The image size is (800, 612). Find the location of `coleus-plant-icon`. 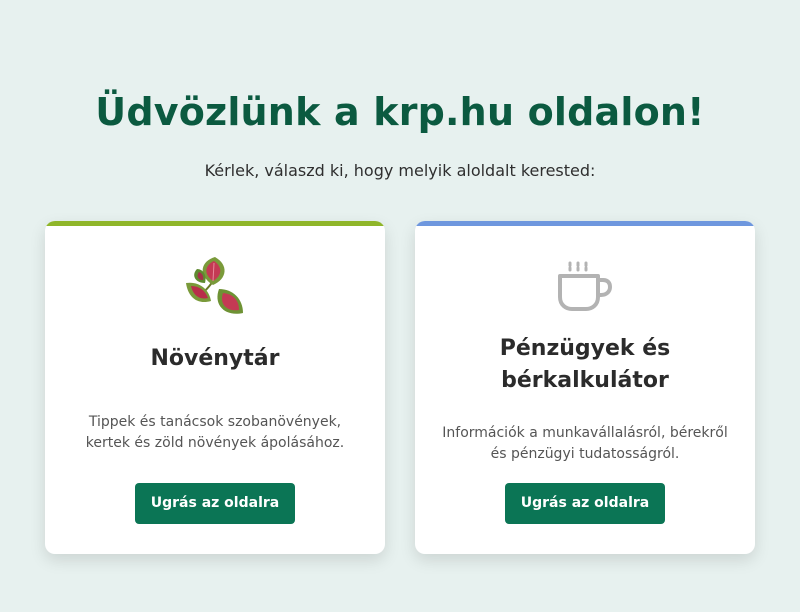

coleus-plant-icon is located at coordinates (214, 285).